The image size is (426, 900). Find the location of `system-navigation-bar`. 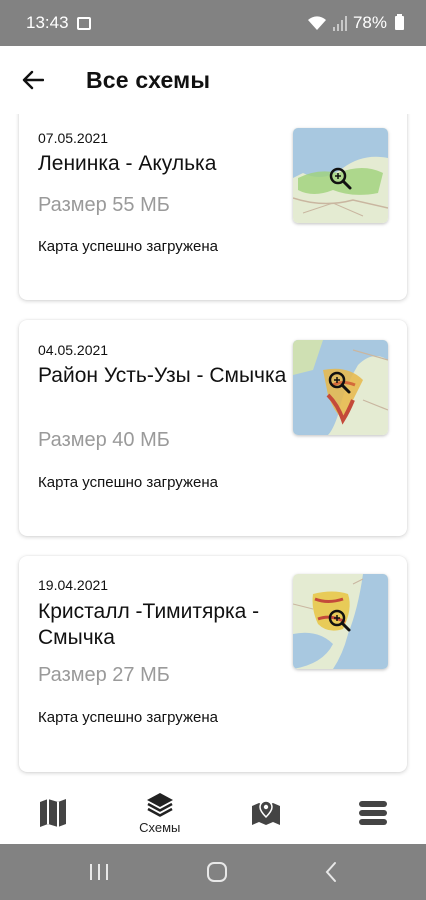

system-navigation-bar is located at coordinates (213, 872).